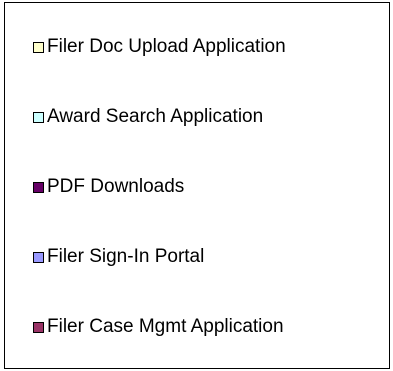 This screenshot has height=371, width=393. Describe the element at coordinates (126, 256) in the screenshot. I see `legend-label: Filer Sign-In Portal` at that location.